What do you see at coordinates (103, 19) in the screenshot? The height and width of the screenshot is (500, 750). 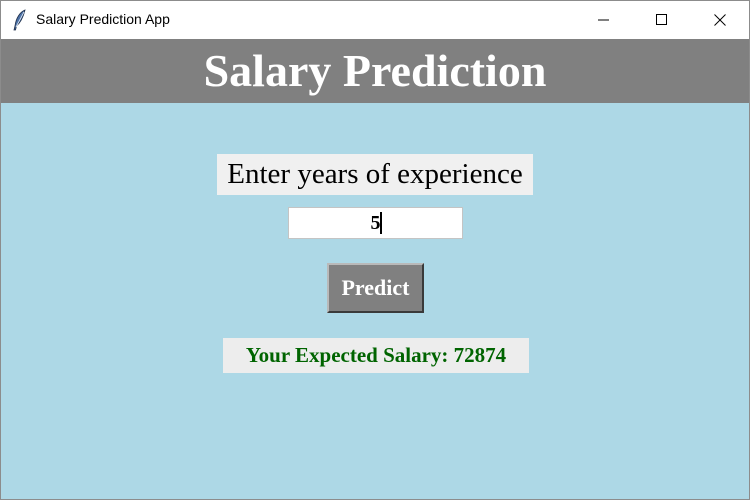 I see `window-title: Salary Prediction App` at bounding box center [103, 19].